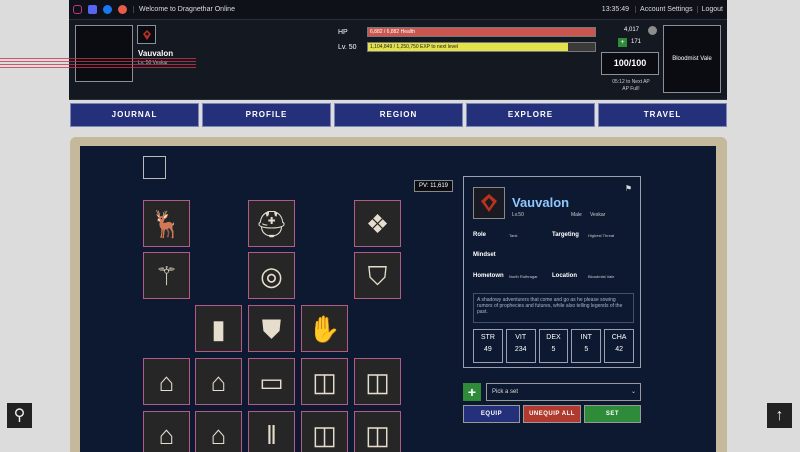  What do you see at coordinates (619, 349) in the screenshot?
I see `stat-value: 42` at bounding box center [619, 349].